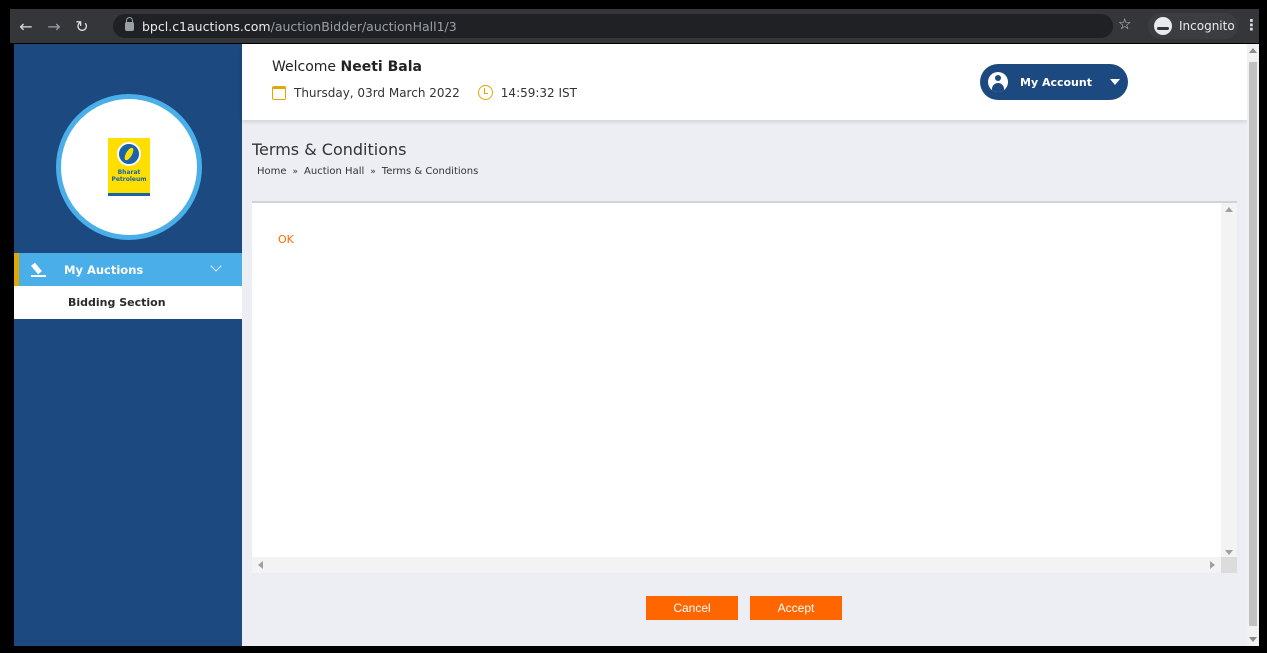  Describe the element at coordinates (82, 26) in the screenshot. I see `reload-icon: ↻` at that location.